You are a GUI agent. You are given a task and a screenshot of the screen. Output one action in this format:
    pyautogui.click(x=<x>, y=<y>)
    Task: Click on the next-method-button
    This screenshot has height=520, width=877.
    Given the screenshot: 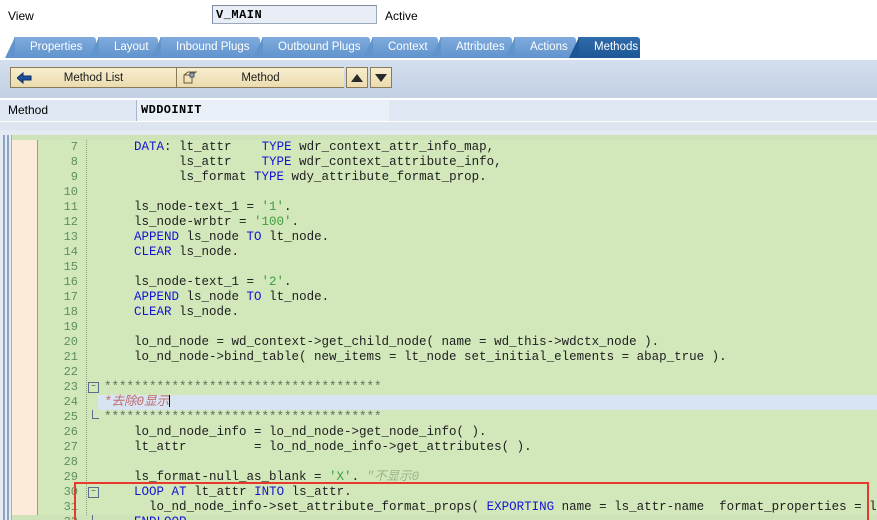 What is the action you would take?
    pyautogui.click(x=381, y=77)
    